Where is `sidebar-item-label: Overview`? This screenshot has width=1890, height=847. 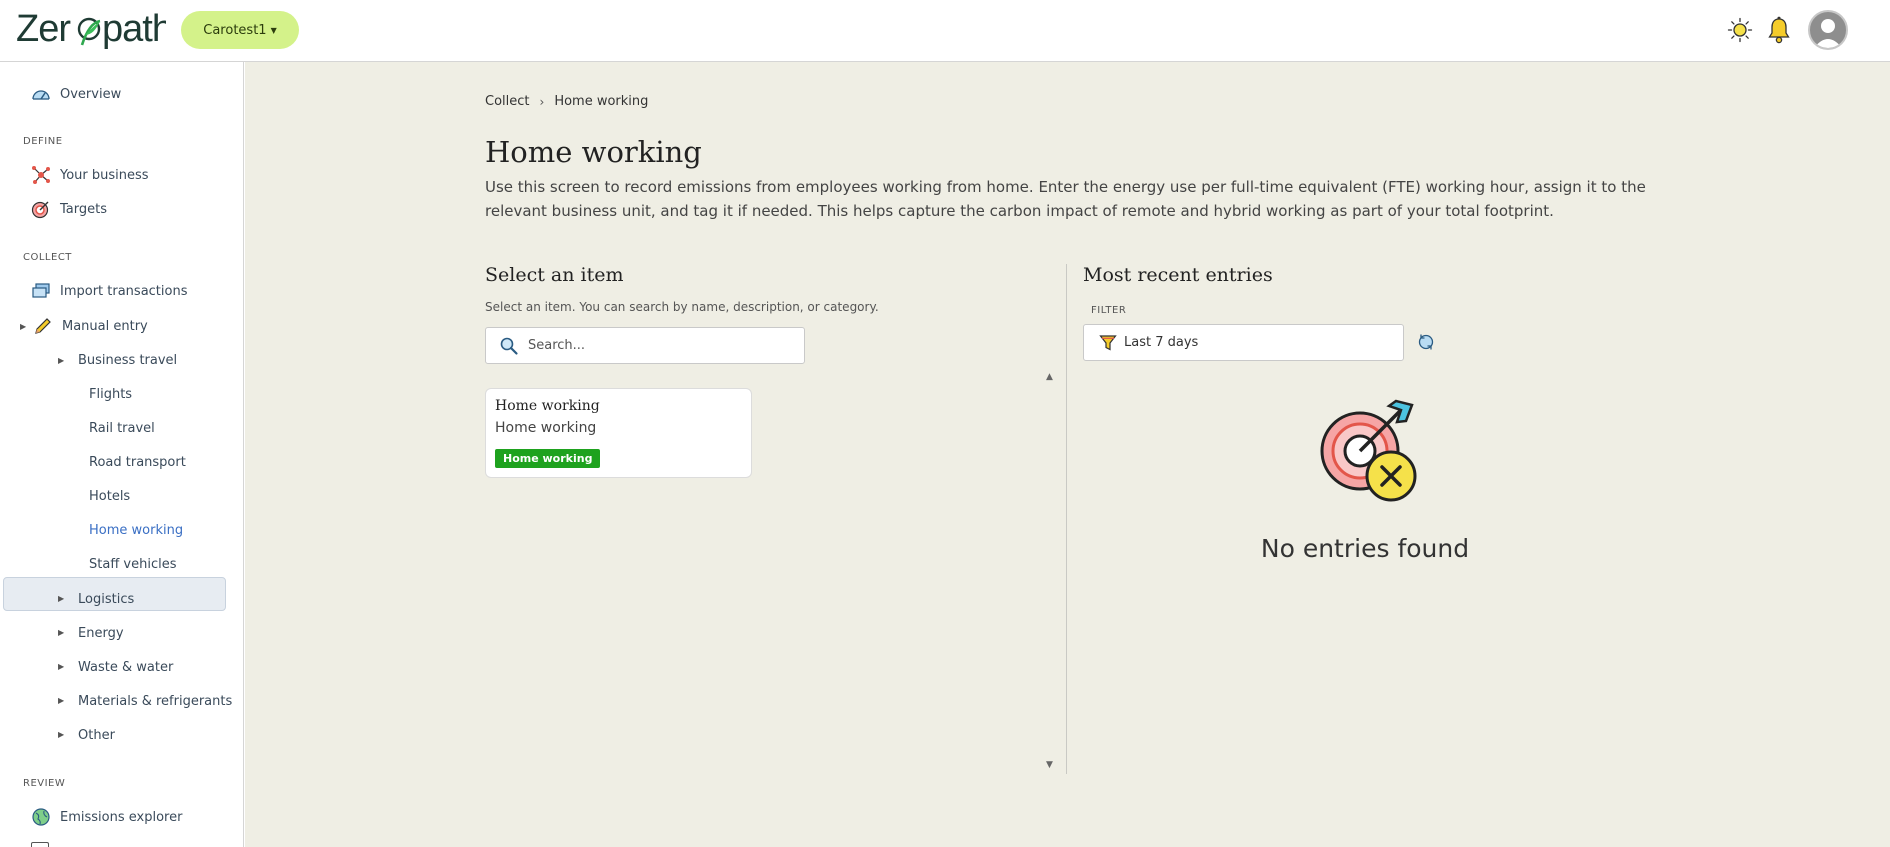 sidebar-item-label: Overview is located at coordinates (91, 94).